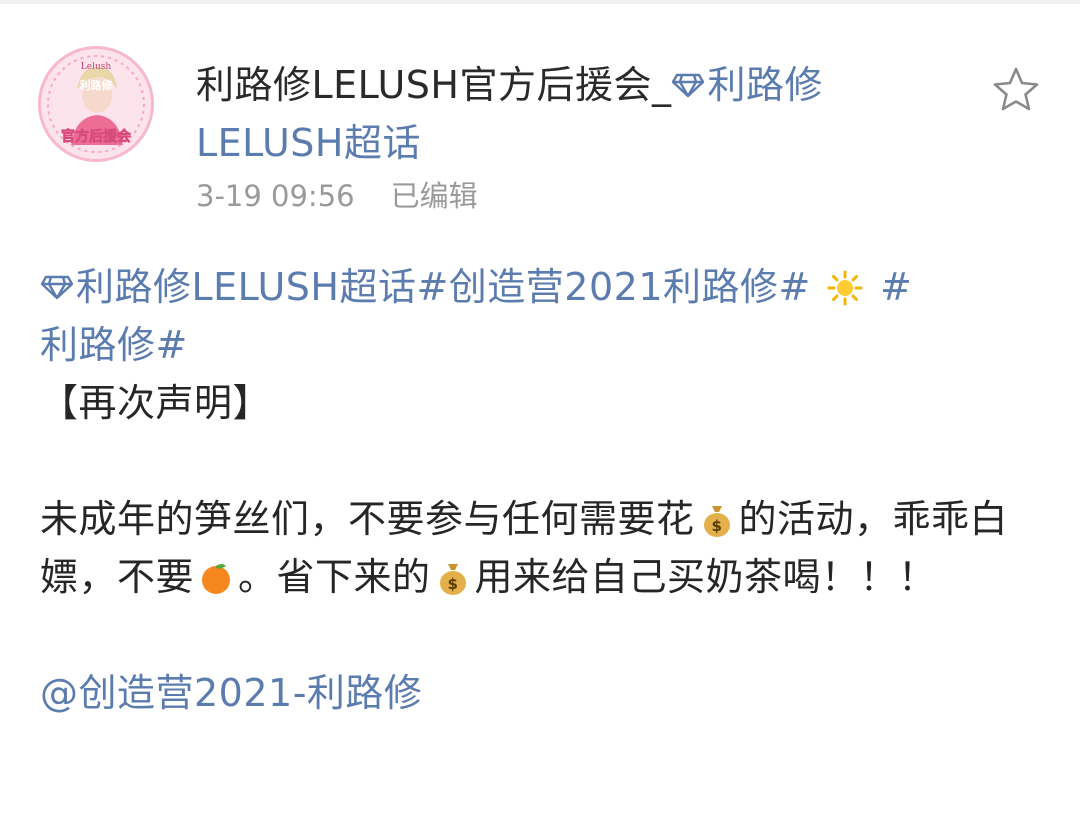 The width and height of the screenshot is (1080, 833). I want to click on hashtag-topic-2-hash: #, so click(896, 287).